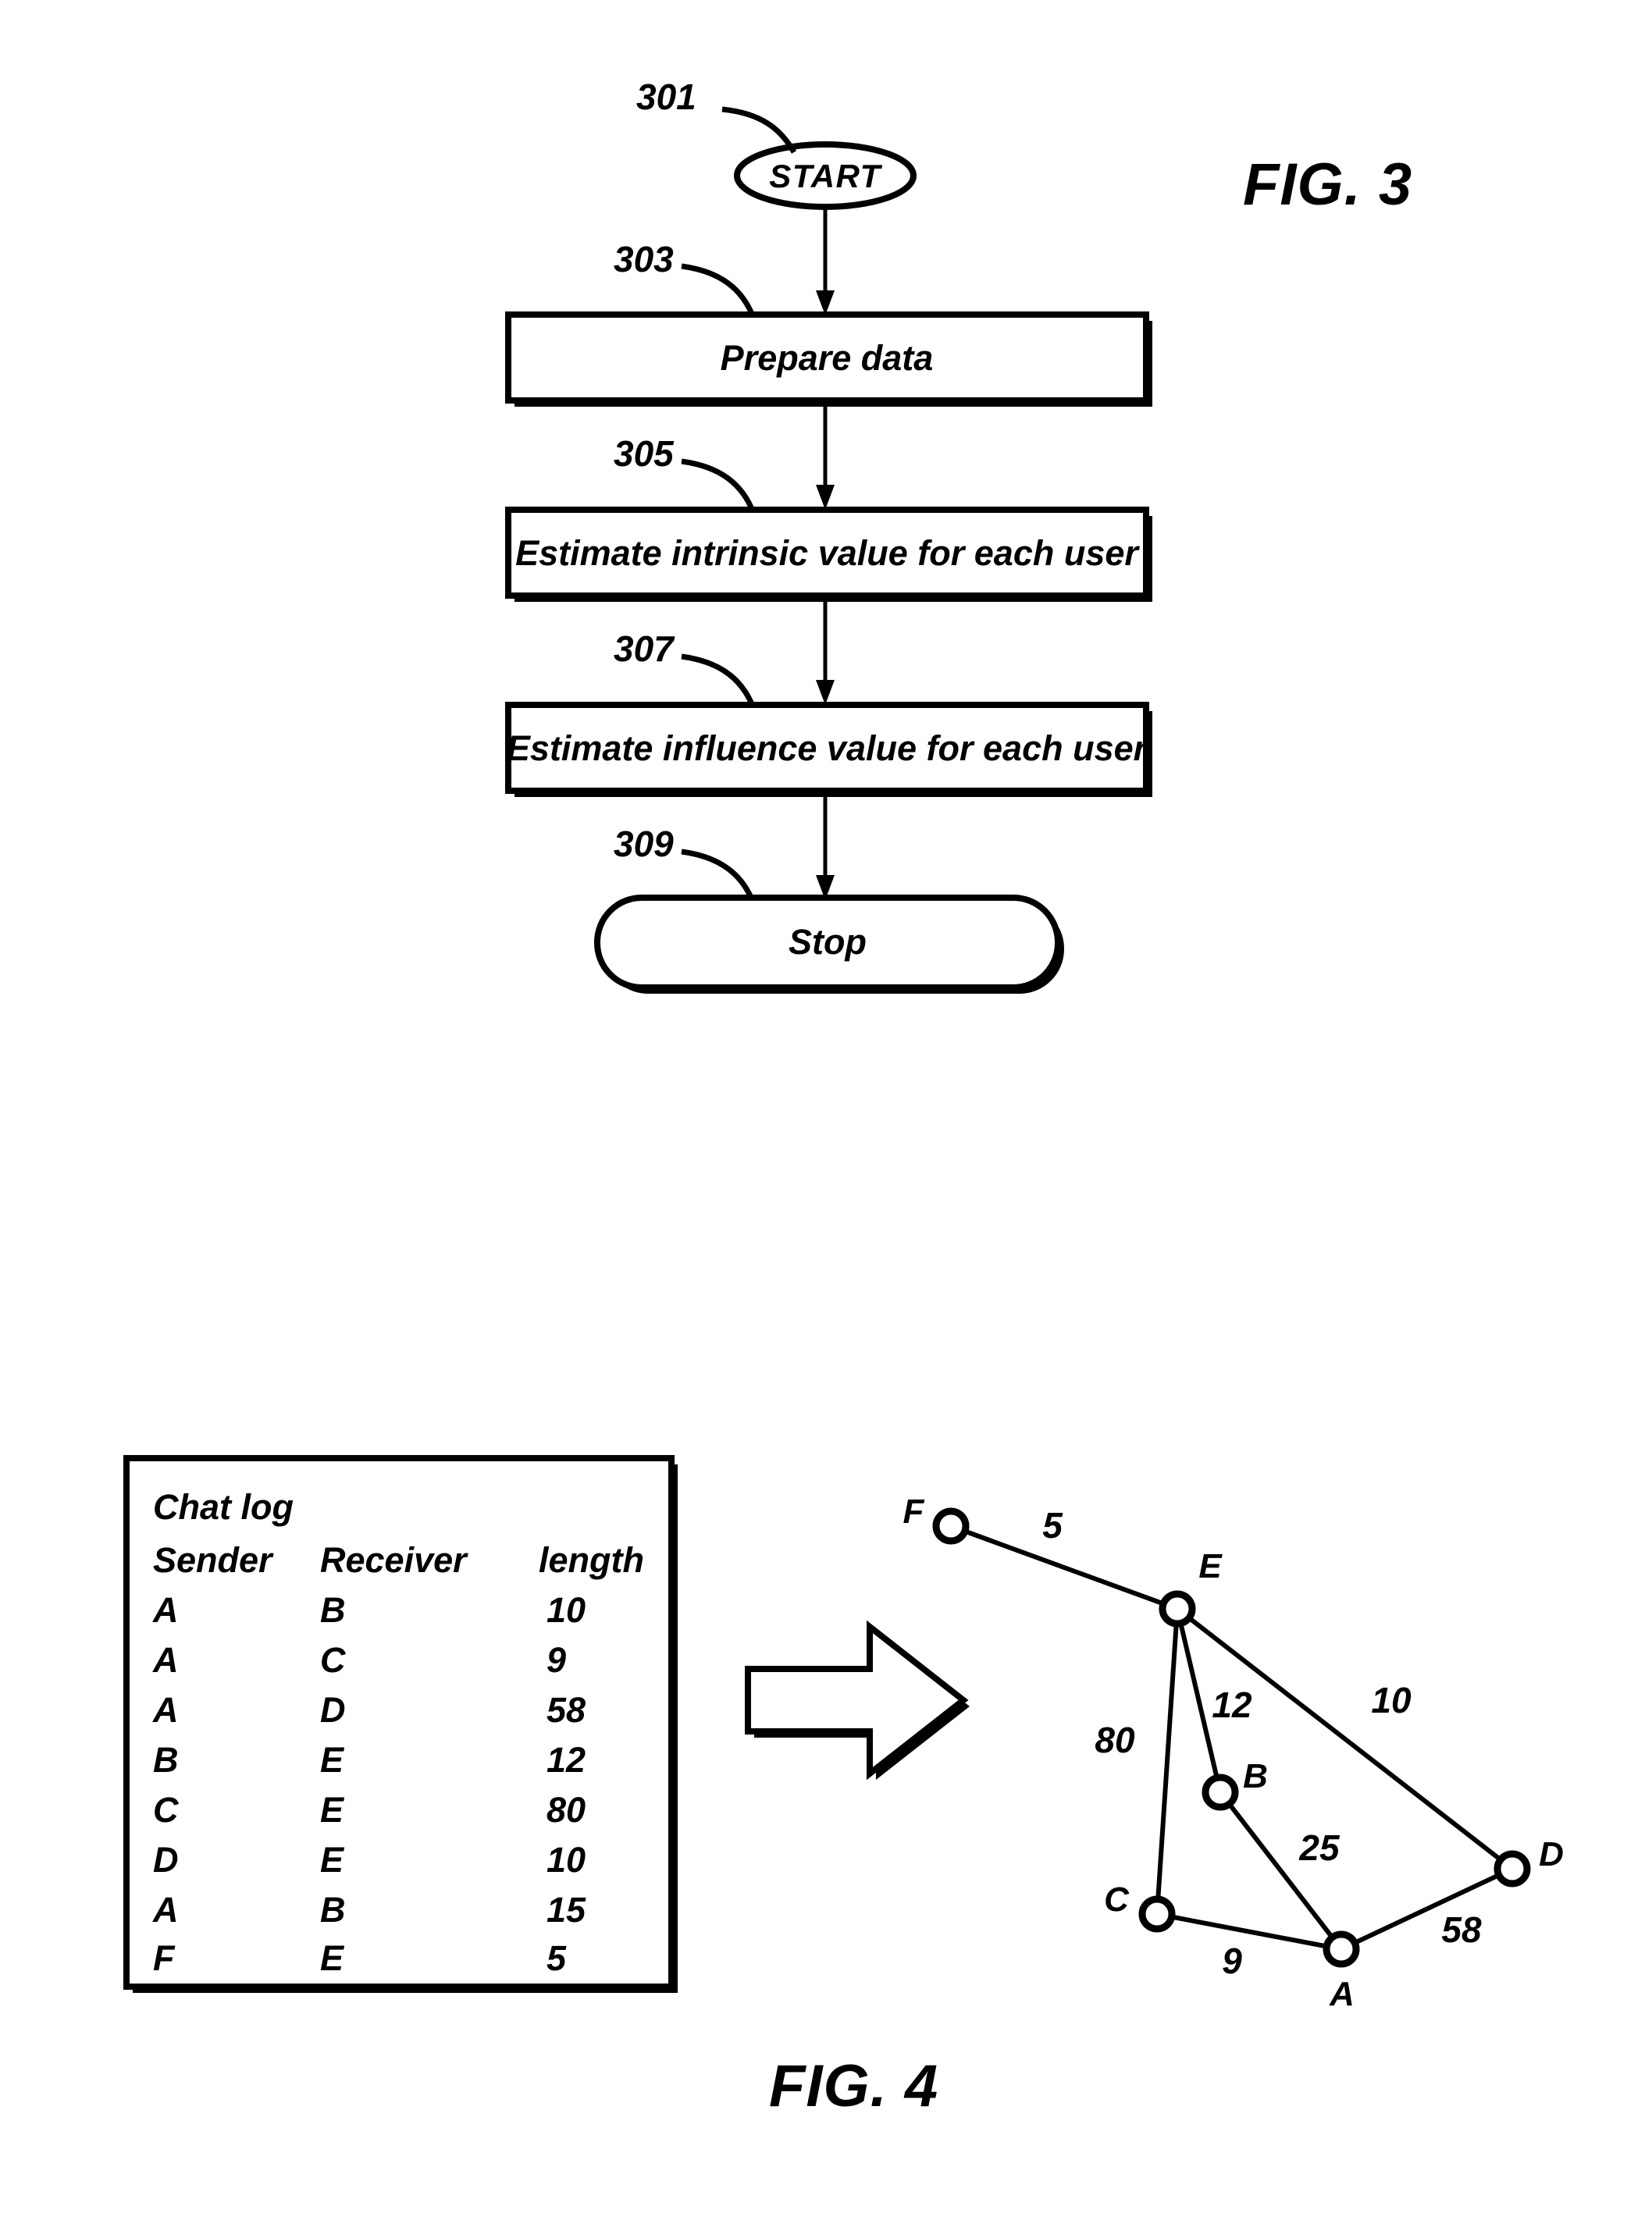 The height and width of the screenshot is (2238, 1652). What do you see at coordinates (828, 942) in the screenshot?
I see `stop-terminator-label: Stop` at bounding box center [828, 942].